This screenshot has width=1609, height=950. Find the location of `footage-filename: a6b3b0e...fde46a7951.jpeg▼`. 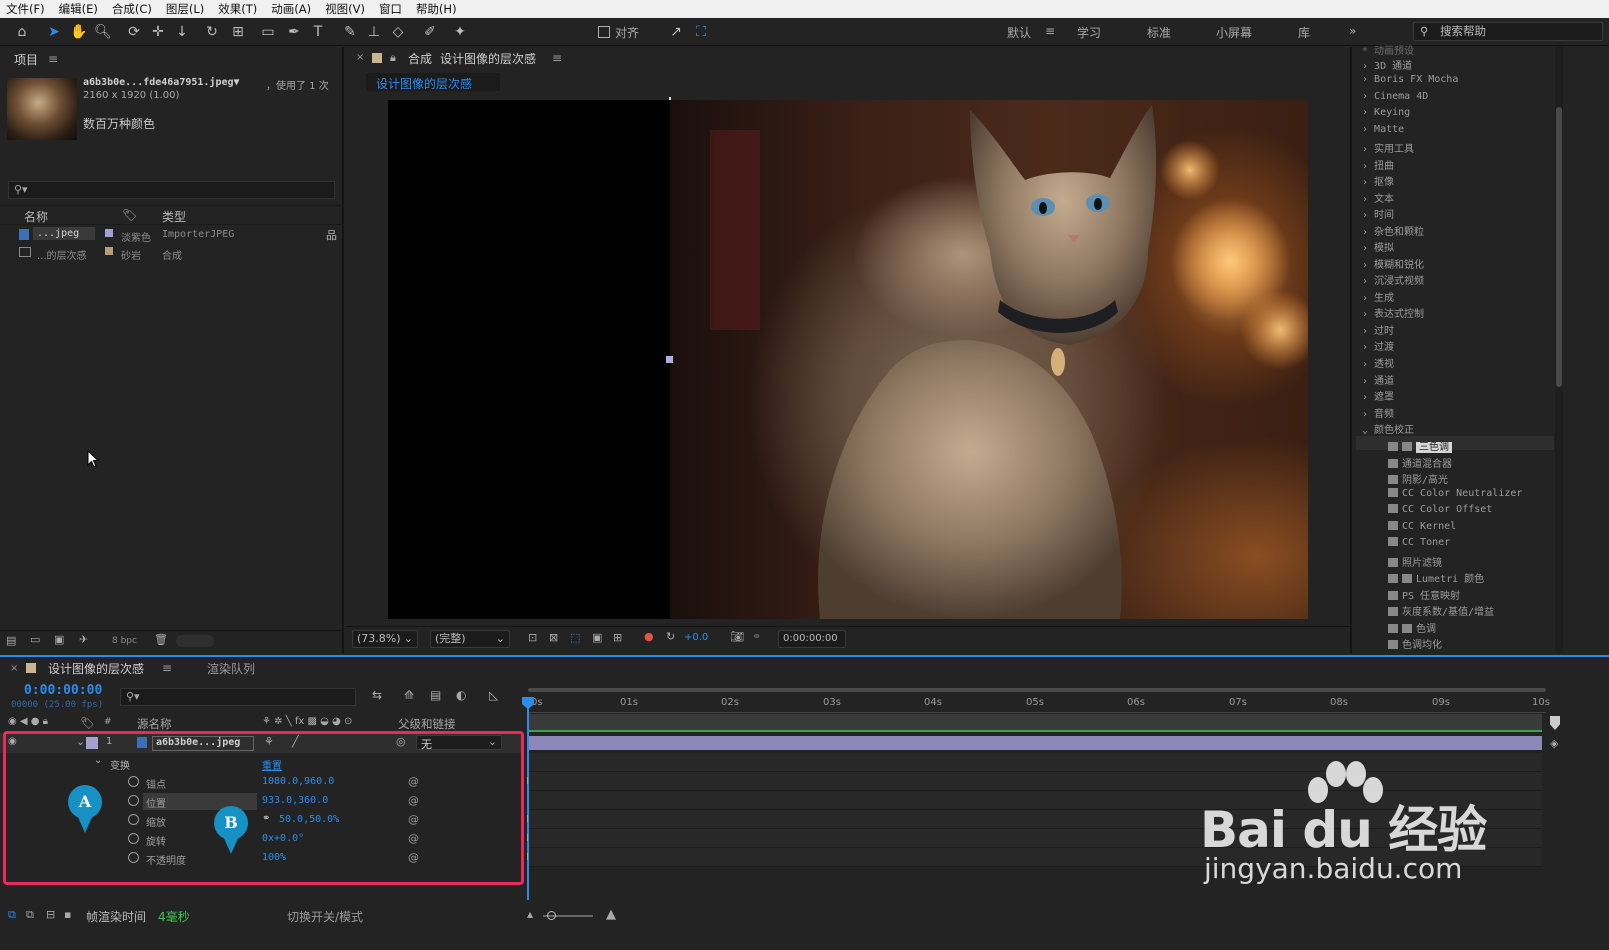

footage-filename: a6b3b0e...fde46a7951.jpeg▼ is located at coordinates (161, 82).